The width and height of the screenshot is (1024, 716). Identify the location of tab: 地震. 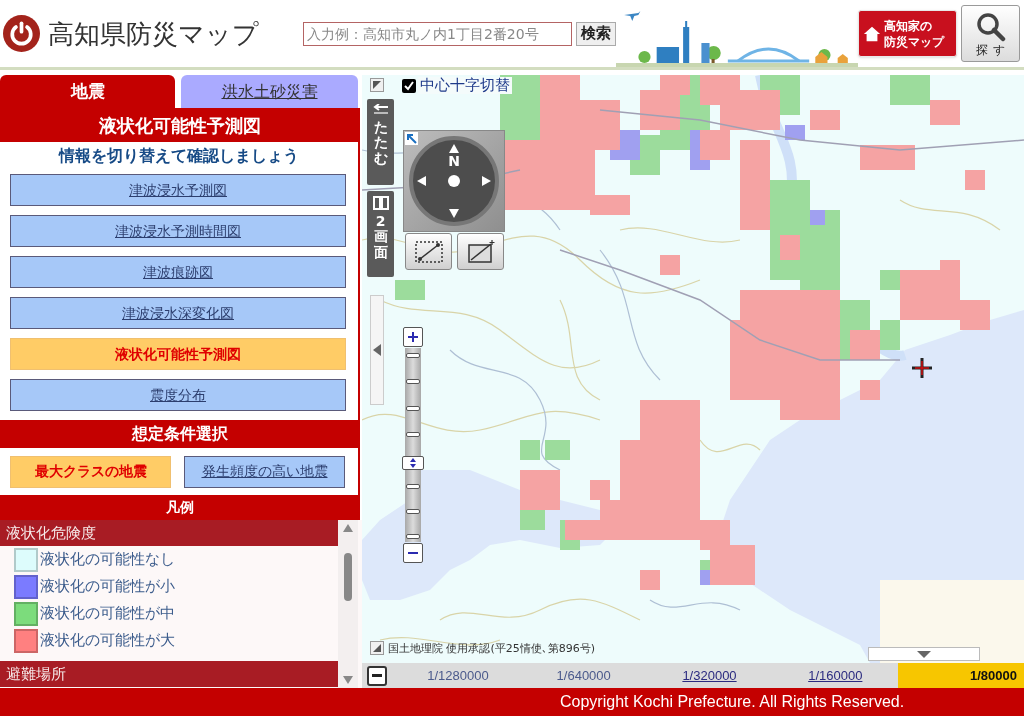
(87, 91).